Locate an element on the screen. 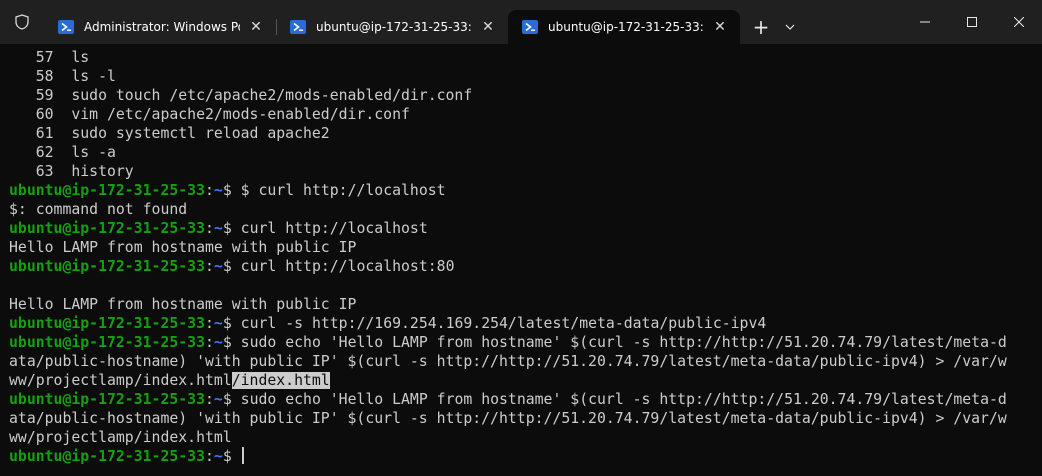  tab-powershell: Administrator: Windows PowerShell ✕ is located at coordinates (160, 27).